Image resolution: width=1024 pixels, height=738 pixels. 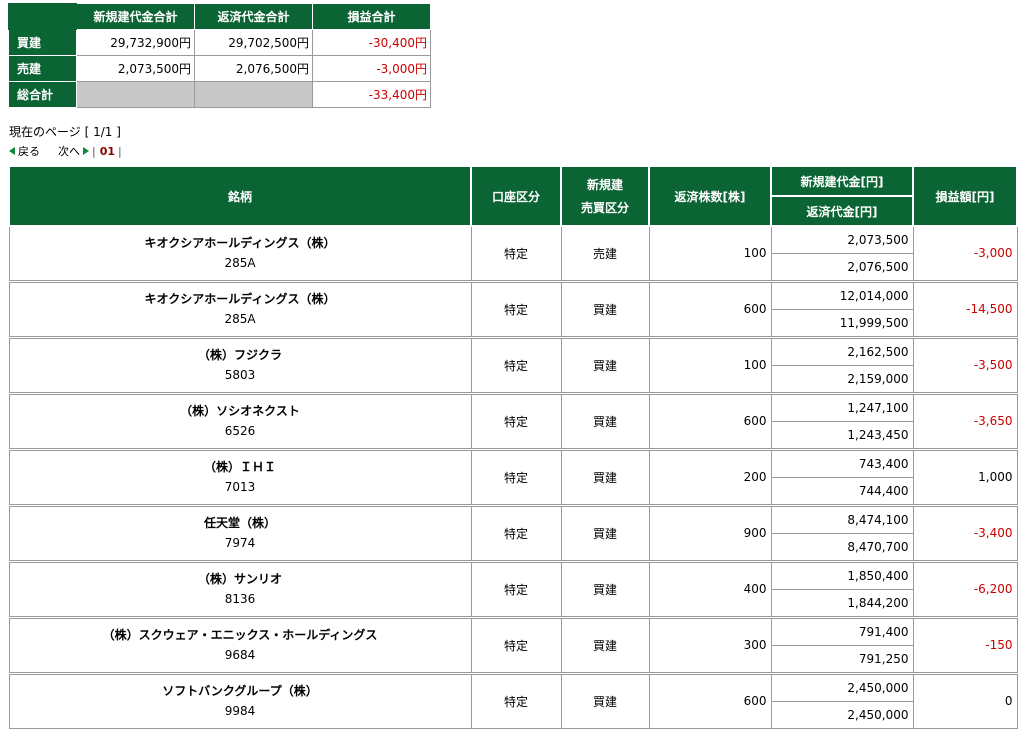 What do you see at coordinates (107, 151) in the screenshot?
I see `page-number-link: 01` at bounding box center [107, 151].